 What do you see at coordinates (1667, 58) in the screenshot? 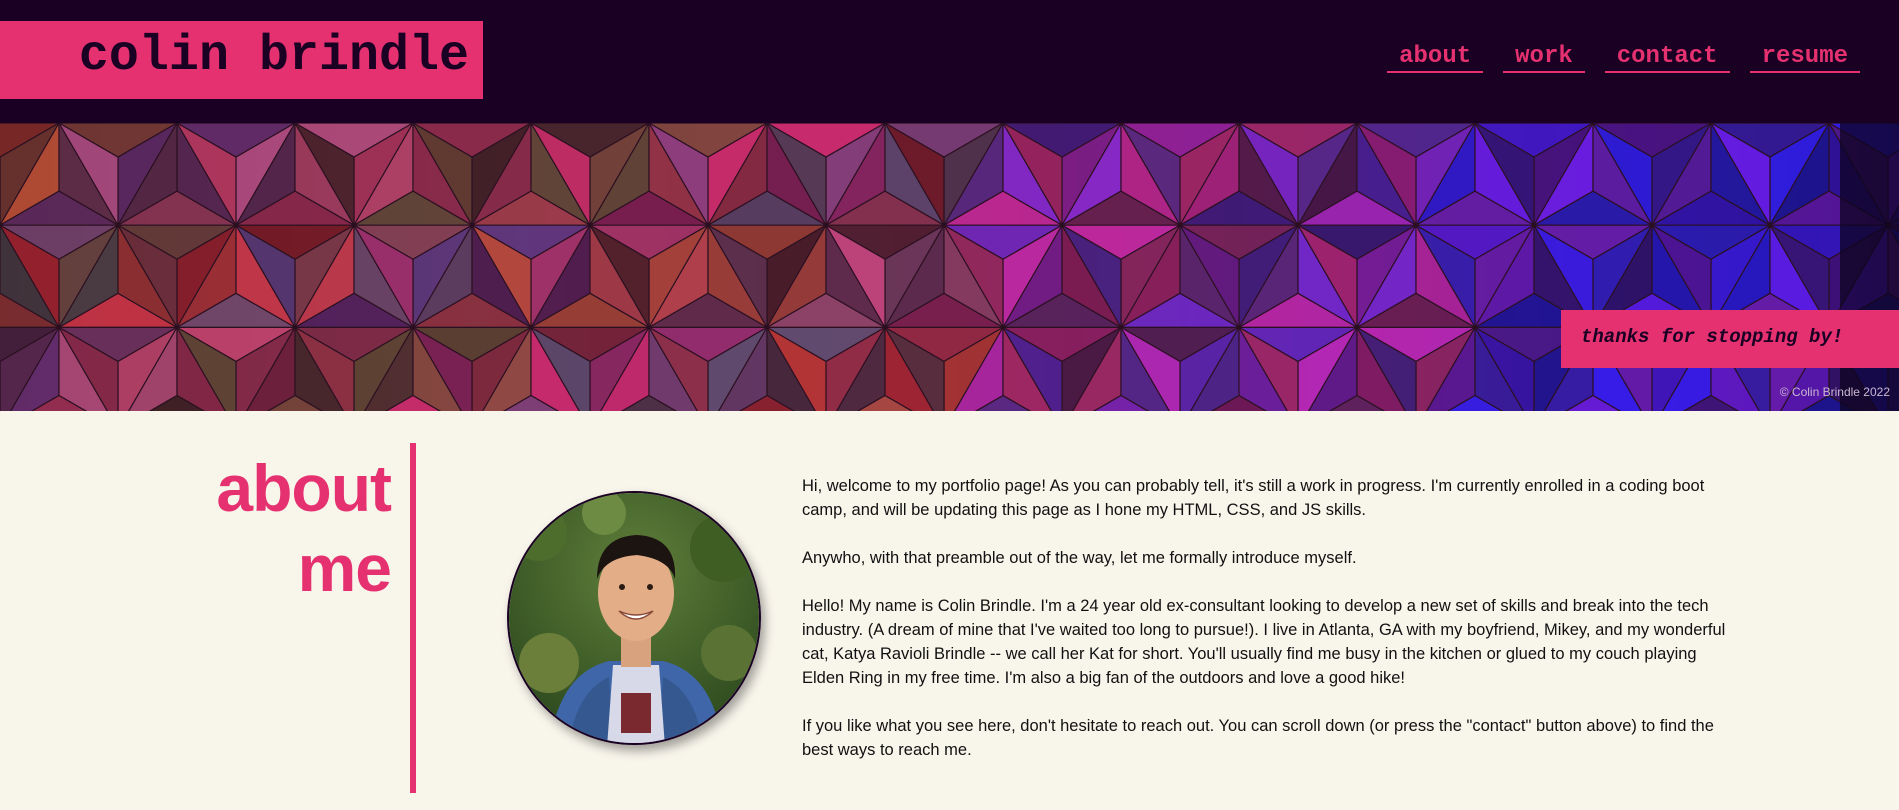
I see `nav-link-contact: contact` at bounding box center [1667, 58].